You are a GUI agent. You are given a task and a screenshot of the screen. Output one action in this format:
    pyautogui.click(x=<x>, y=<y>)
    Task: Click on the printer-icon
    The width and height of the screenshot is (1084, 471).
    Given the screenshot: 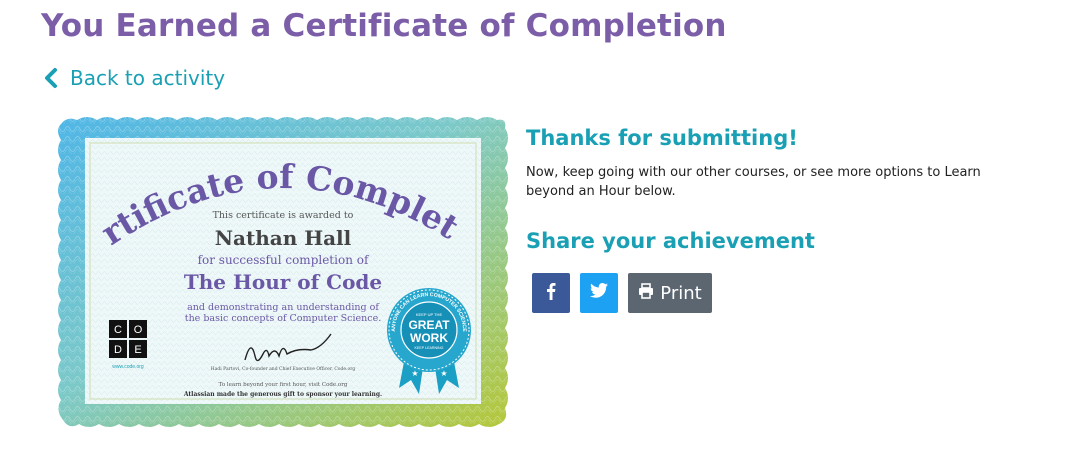 What is the action you would take?
    pyautogui.click(x=649, y=293)
    